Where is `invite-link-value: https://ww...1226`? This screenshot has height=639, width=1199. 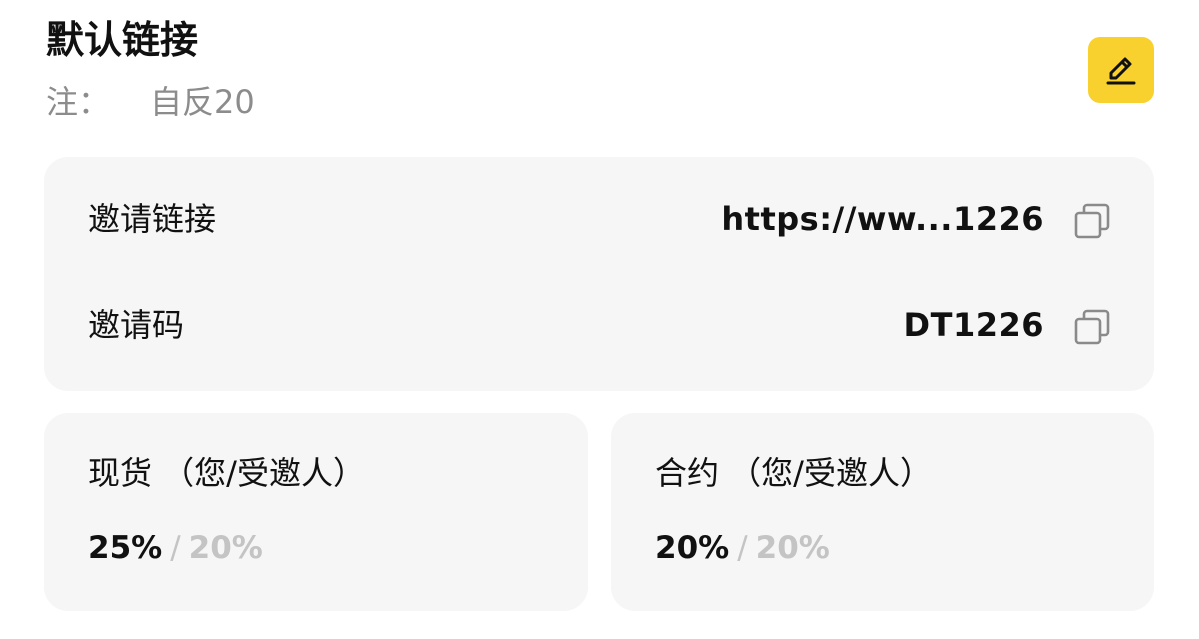
invite-link-value: https://ww...1226 is located at coordinates (882, 219).